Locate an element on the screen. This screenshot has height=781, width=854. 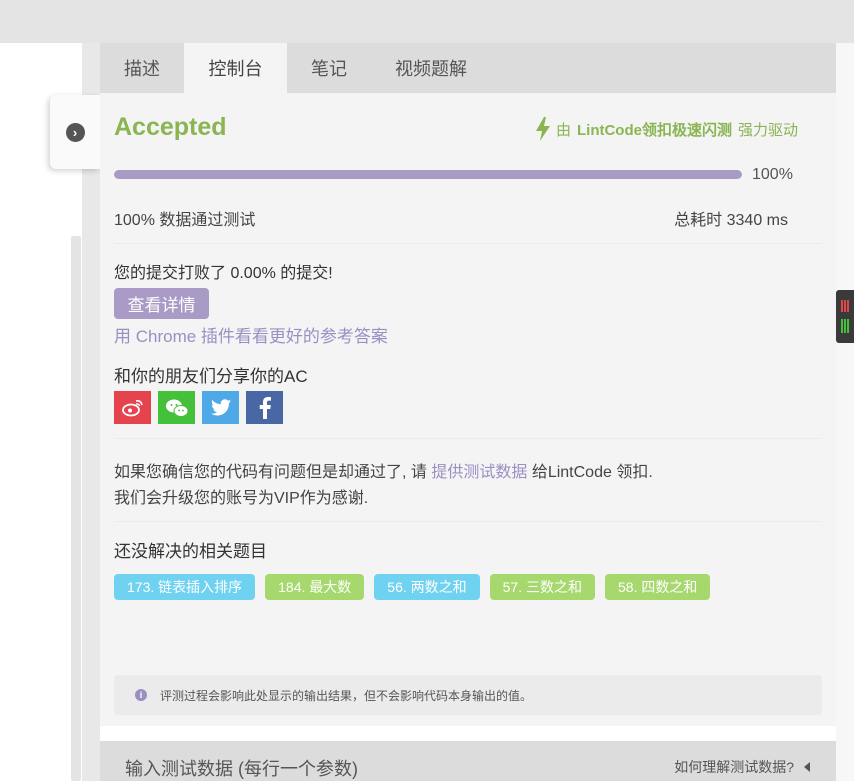
beat-percentage: 您的提交打败了 0.00% 的提交! is located at coordinates (223, 273).